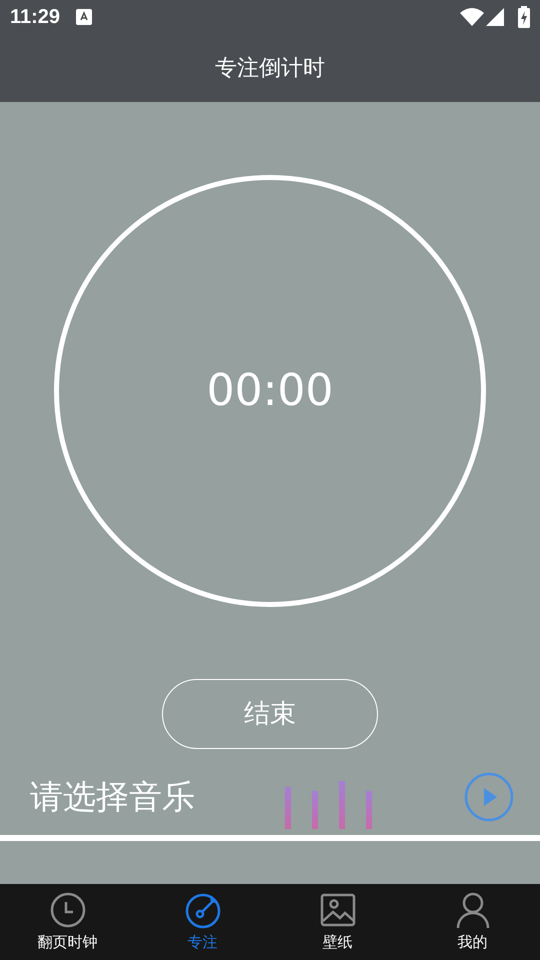  What do you see at coordinates (113, 797) in the screenshot?
I see `music-label: 请选择音乐` at bounding box center [113, 797].